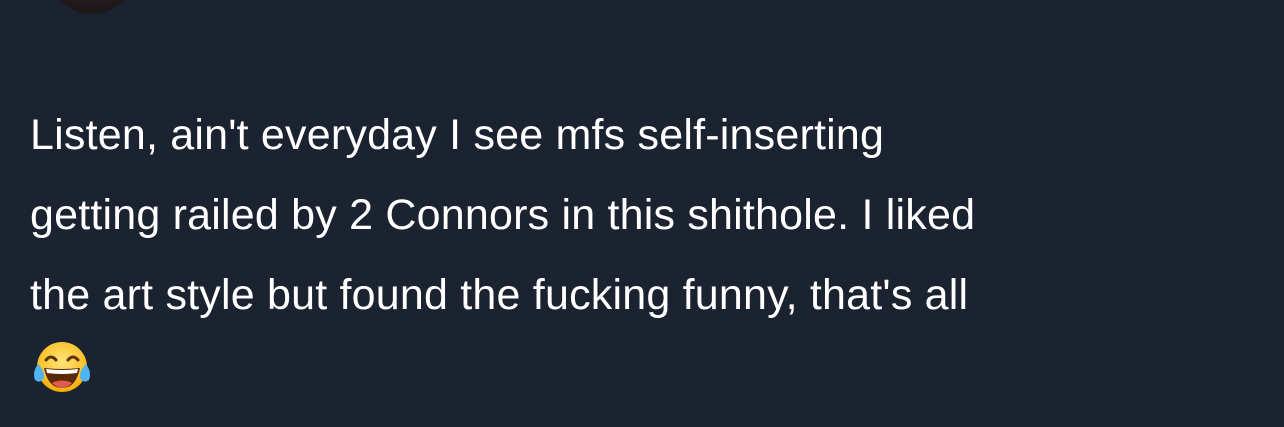  Describe the element at coordinates (62, 367) in the screenshot. I see `face-with-tears-of-joy-icon` at that location.